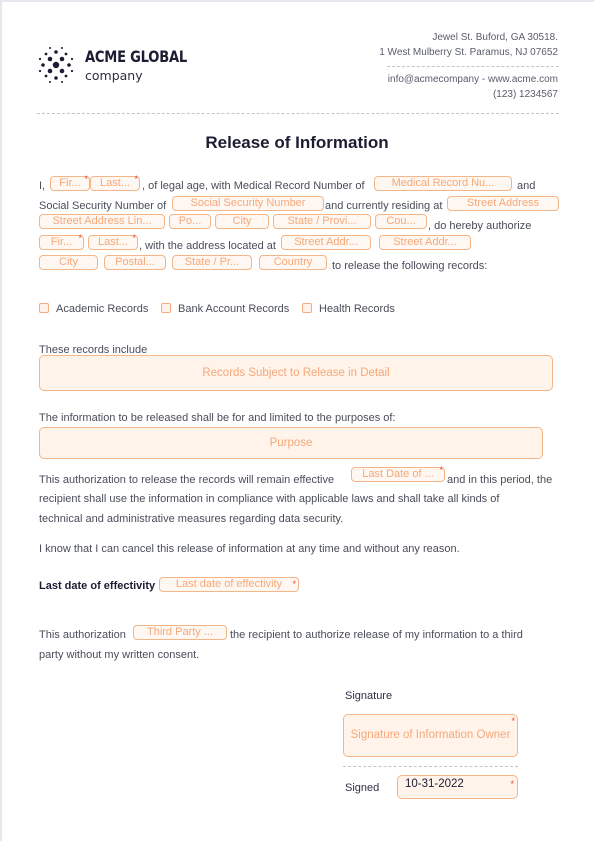 This screenshot has width=594, height=841. I want to click on checkbox-label: Bank Account Records, so click(234, 309).